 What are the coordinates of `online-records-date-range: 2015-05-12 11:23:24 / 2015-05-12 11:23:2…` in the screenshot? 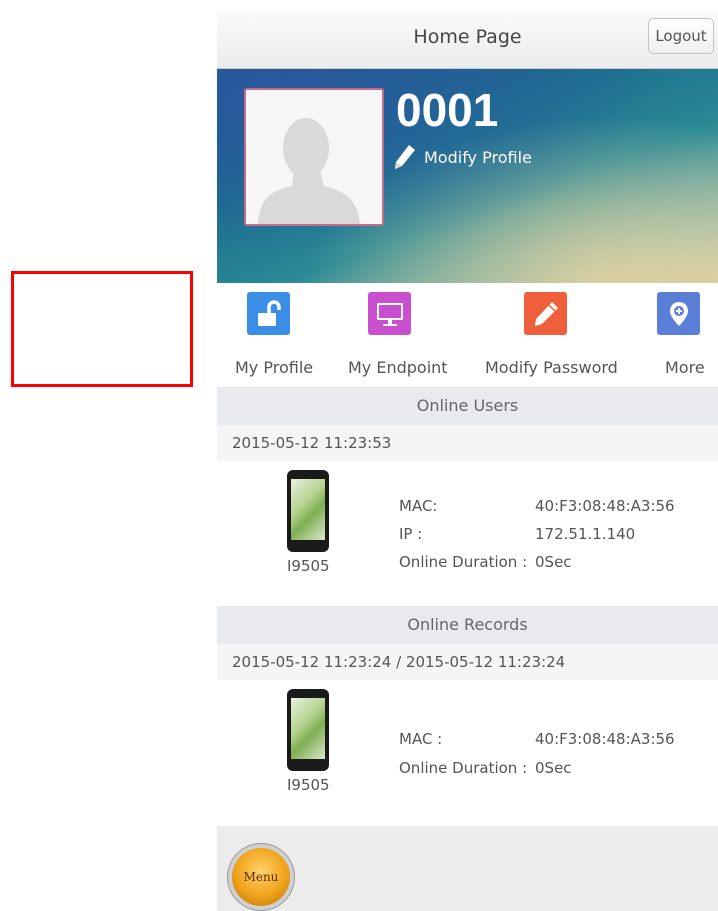 It's located at (467, 662).